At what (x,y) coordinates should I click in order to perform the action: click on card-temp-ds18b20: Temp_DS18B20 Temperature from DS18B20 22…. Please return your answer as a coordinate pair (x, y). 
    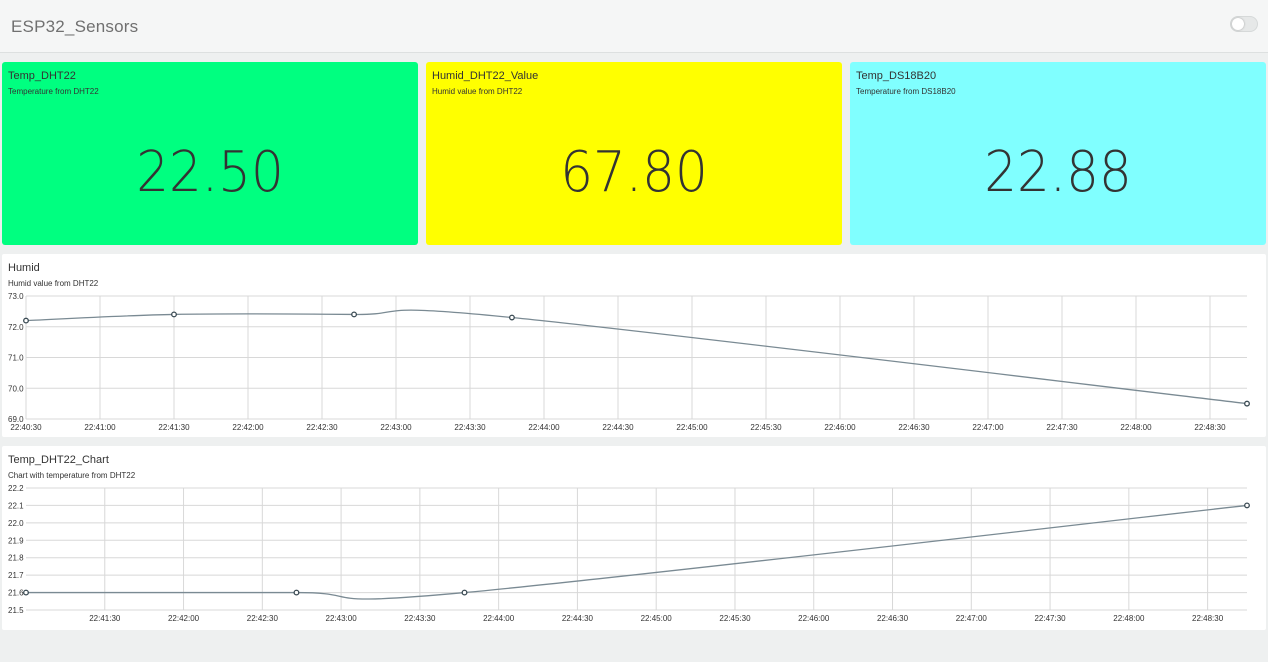
    Looking at the image, I should click on (1058, 153).